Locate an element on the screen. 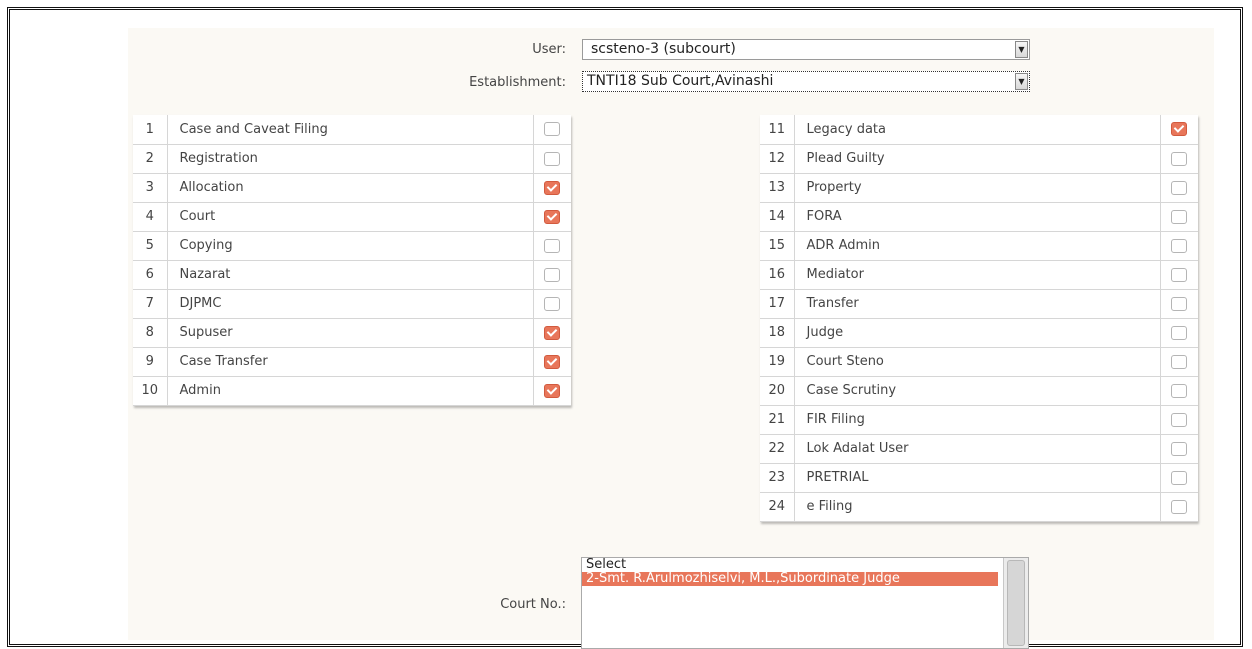 This screenshot has height=649, width=1252. role-row: 15 ADR Admin is located at coordinates (979, 246).